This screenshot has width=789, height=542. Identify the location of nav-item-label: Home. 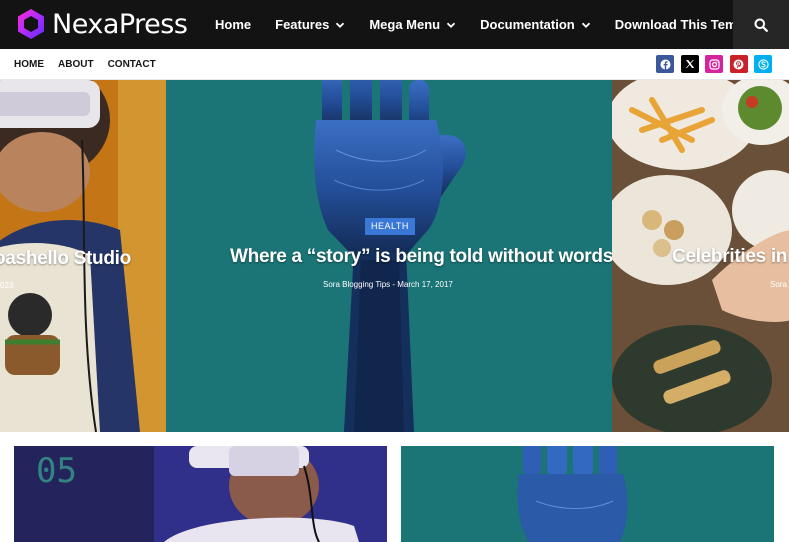
(233, 24).